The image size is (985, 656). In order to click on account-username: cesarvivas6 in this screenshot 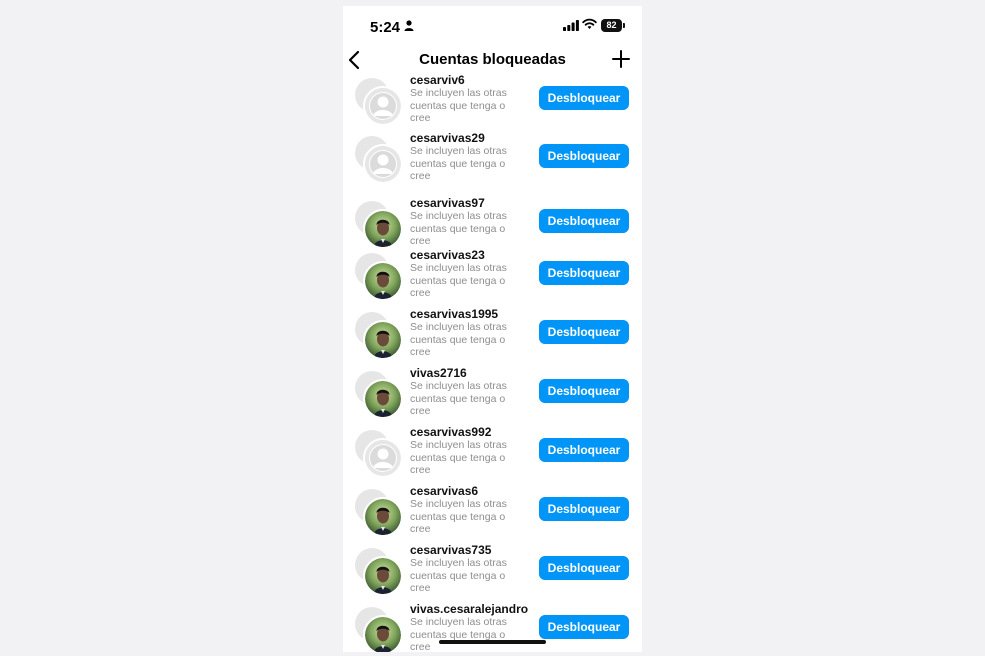, I will do `click(444, 491)`.